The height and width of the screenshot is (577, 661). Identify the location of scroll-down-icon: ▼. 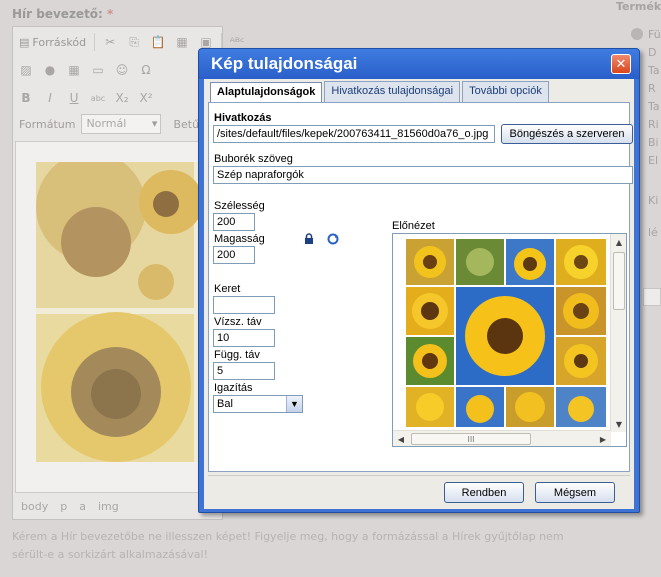
(618, 424).